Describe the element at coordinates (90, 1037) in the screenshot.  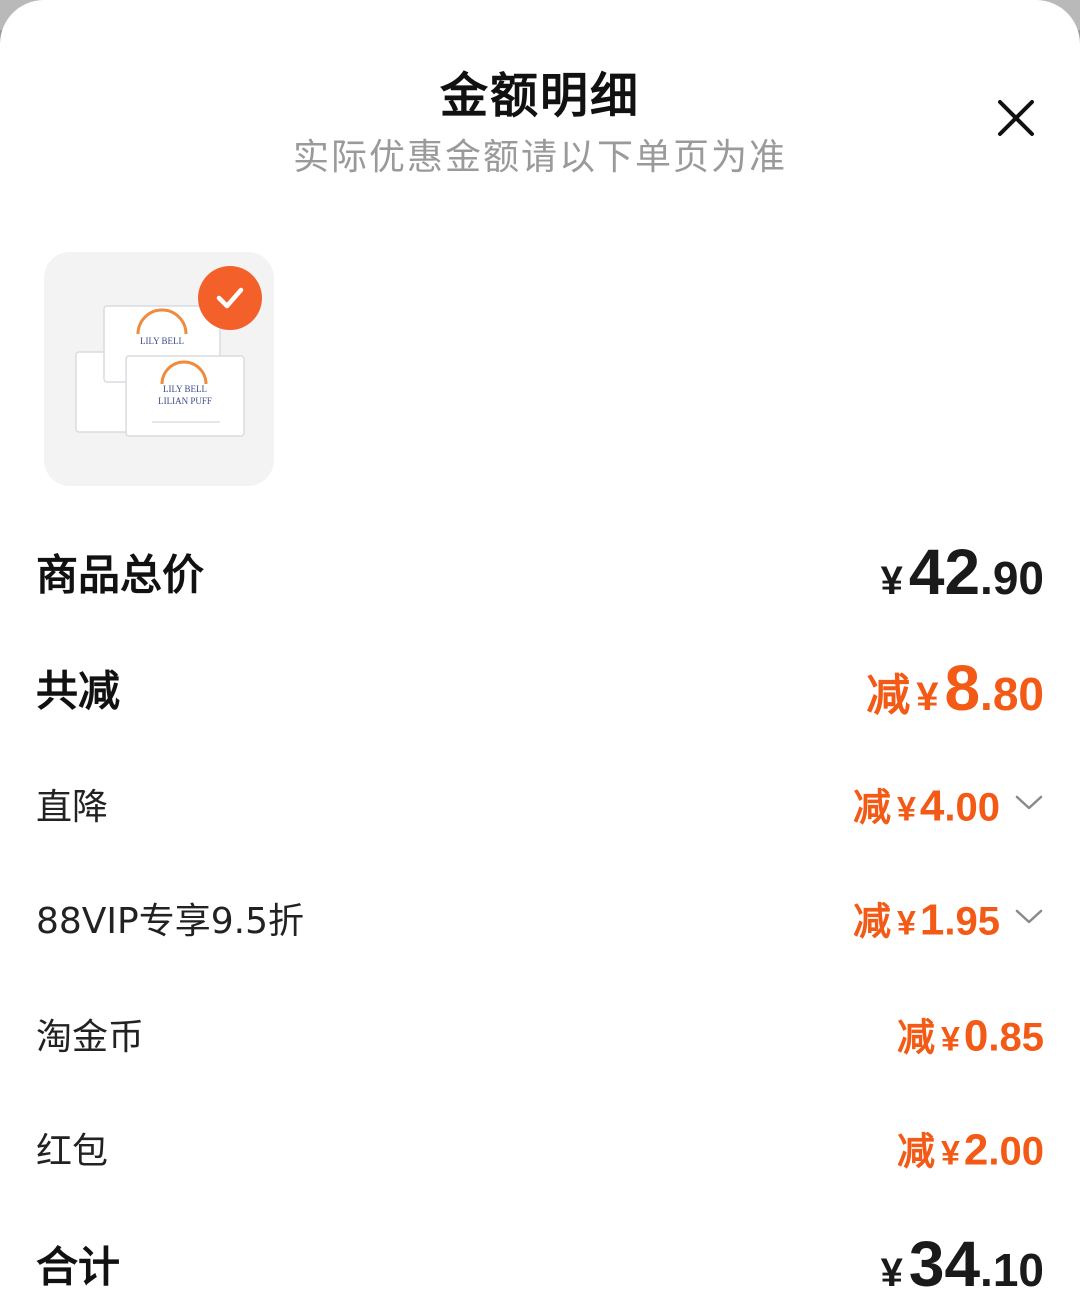
I see `discount-taojinbi-label: 淘金币` at that location.